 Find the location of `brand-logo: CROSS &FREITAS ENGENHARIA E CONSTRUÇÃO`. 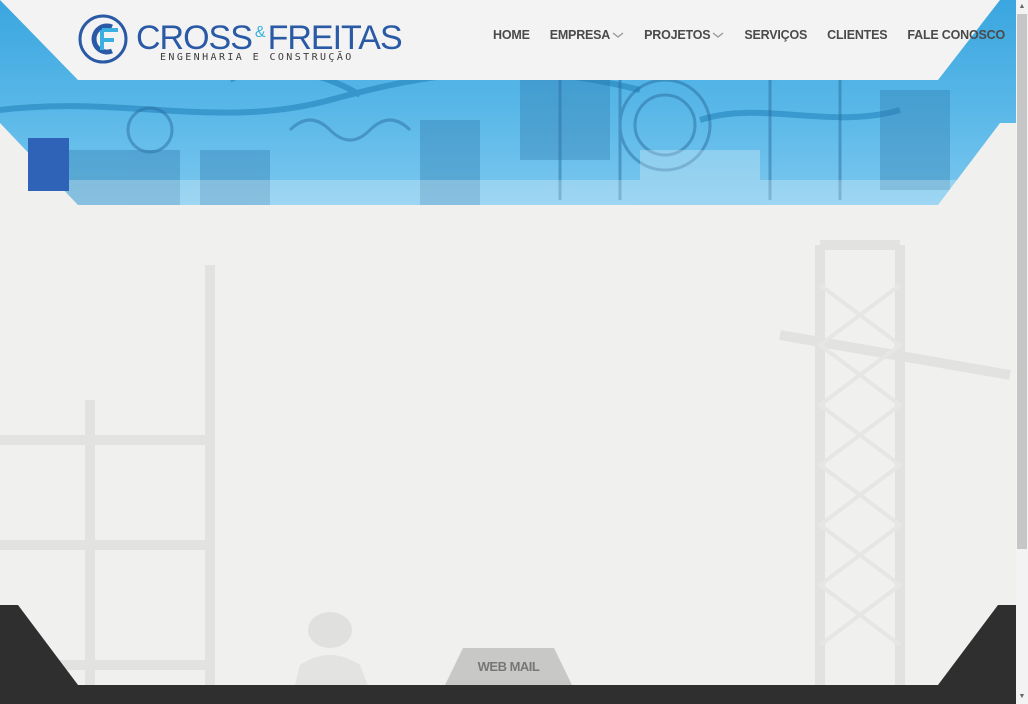

brand-logo: CROSS &FREITAS ENGENHARIA E CONSTRUÇÃO is located at coordinates (240, 40).